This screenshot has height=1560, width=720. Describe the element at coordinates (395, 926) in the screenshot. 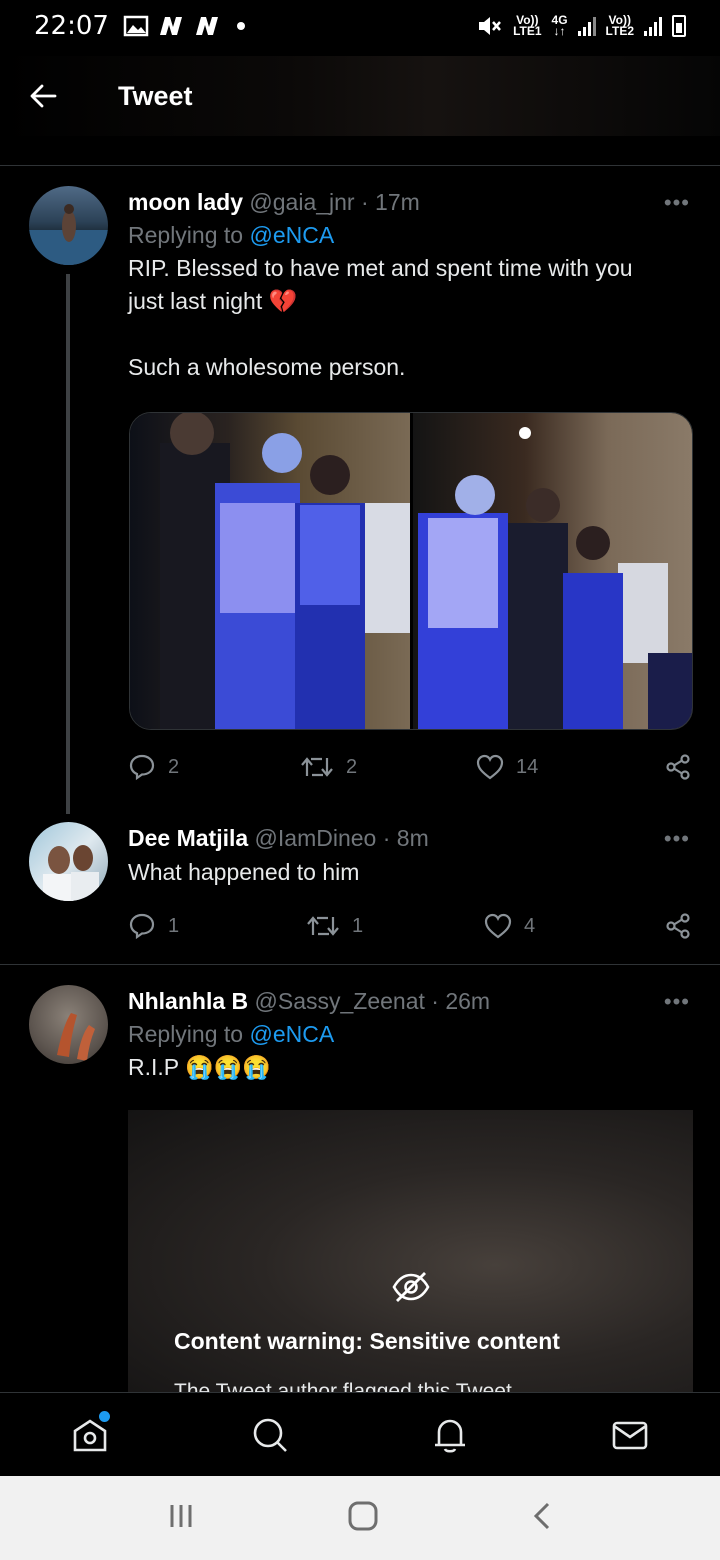

I see `retweet-button: 1` at that location.